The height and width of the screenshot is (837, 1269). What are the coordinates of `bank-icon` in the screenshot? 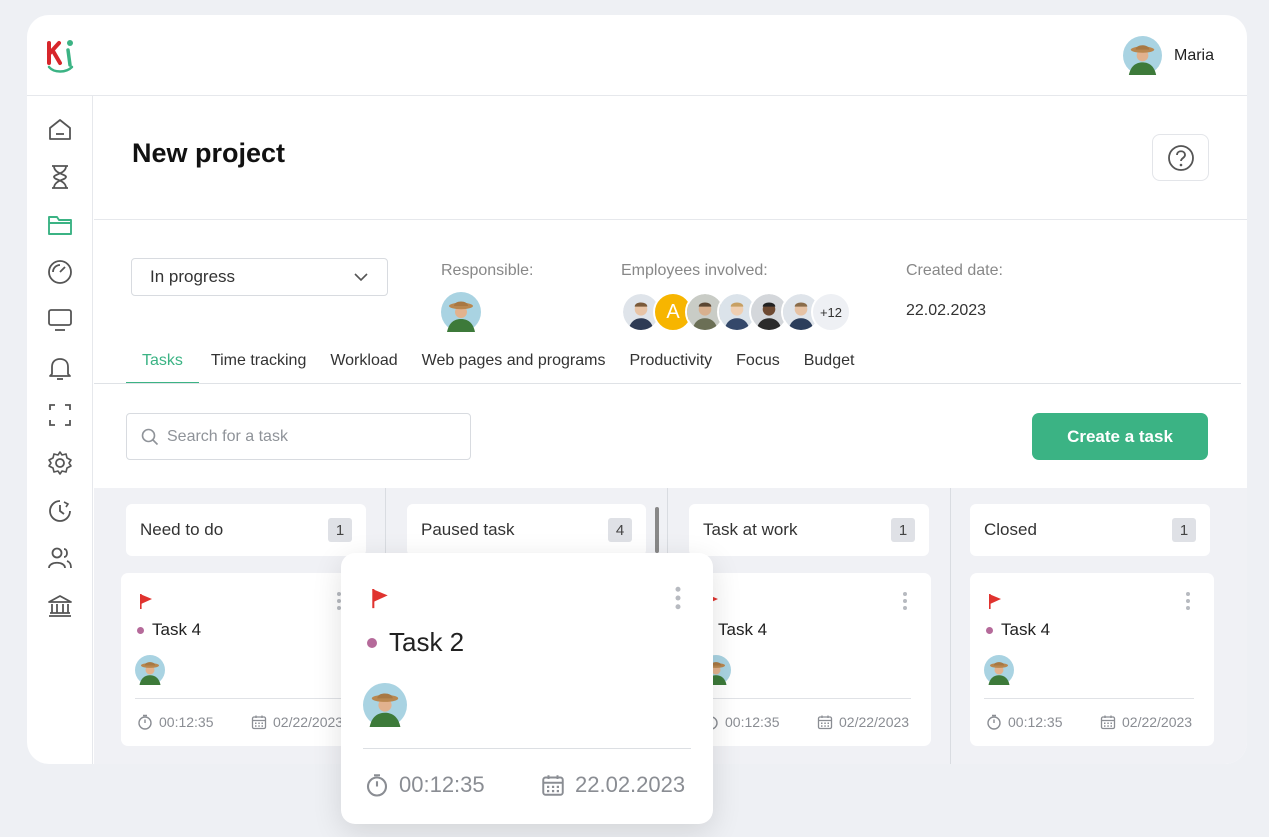 It's located at (60, 606).